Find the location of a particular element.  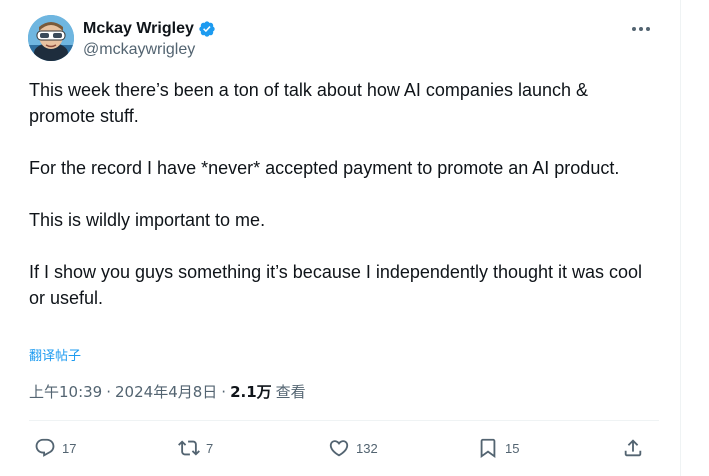

tweet-actions-bar: 17 7 132 15 is located at coordinates (344, 448).